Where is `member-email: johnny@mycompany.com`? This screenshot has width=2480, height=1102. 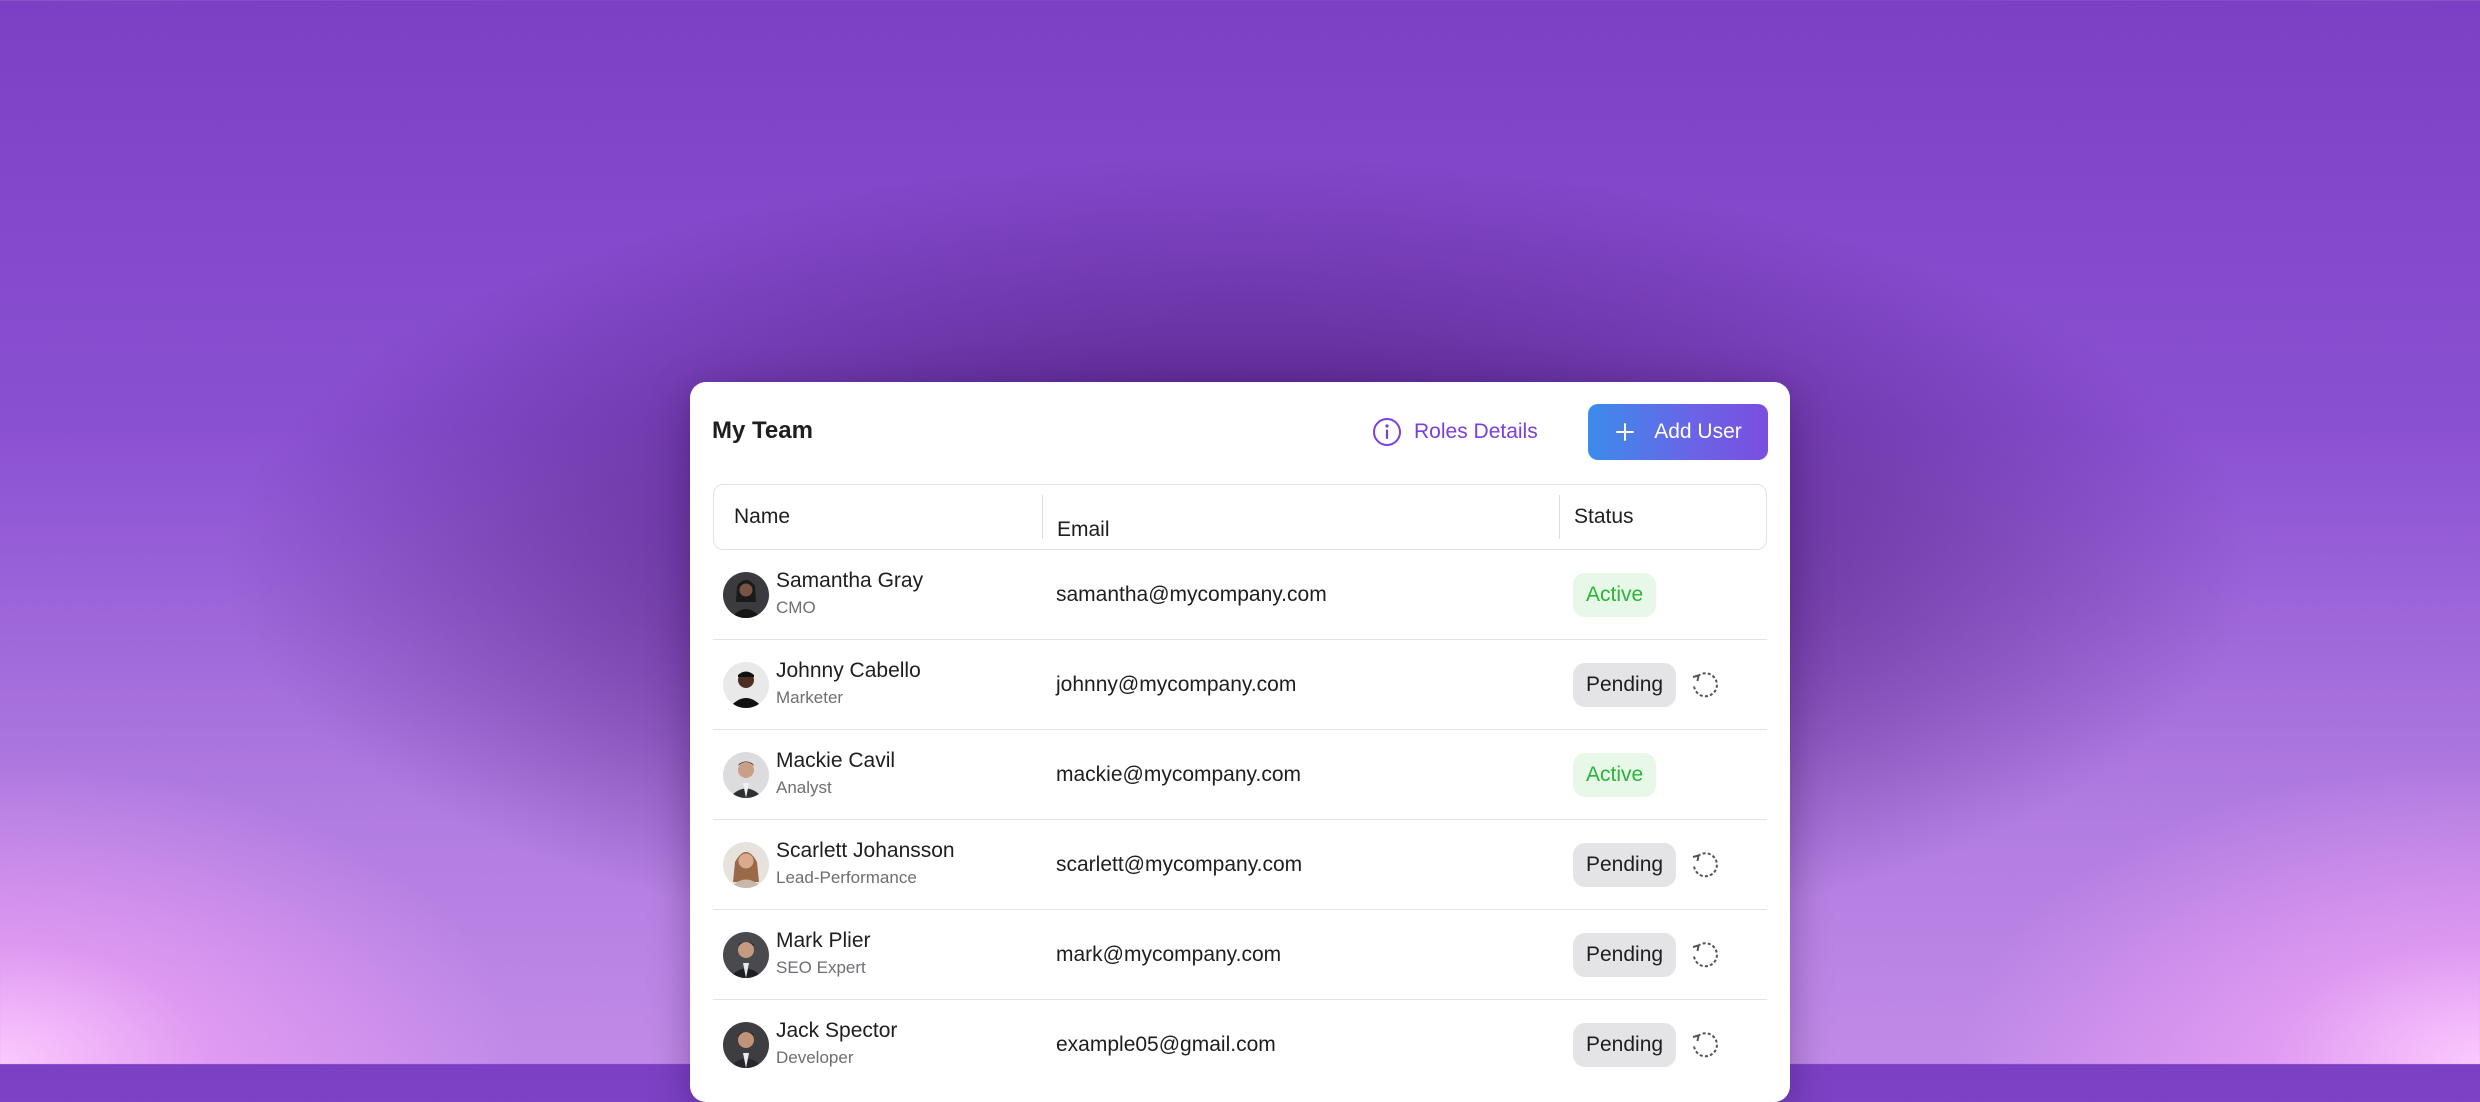
member-email: johnny@mycompany.com is located at coordinates (1176, 684).